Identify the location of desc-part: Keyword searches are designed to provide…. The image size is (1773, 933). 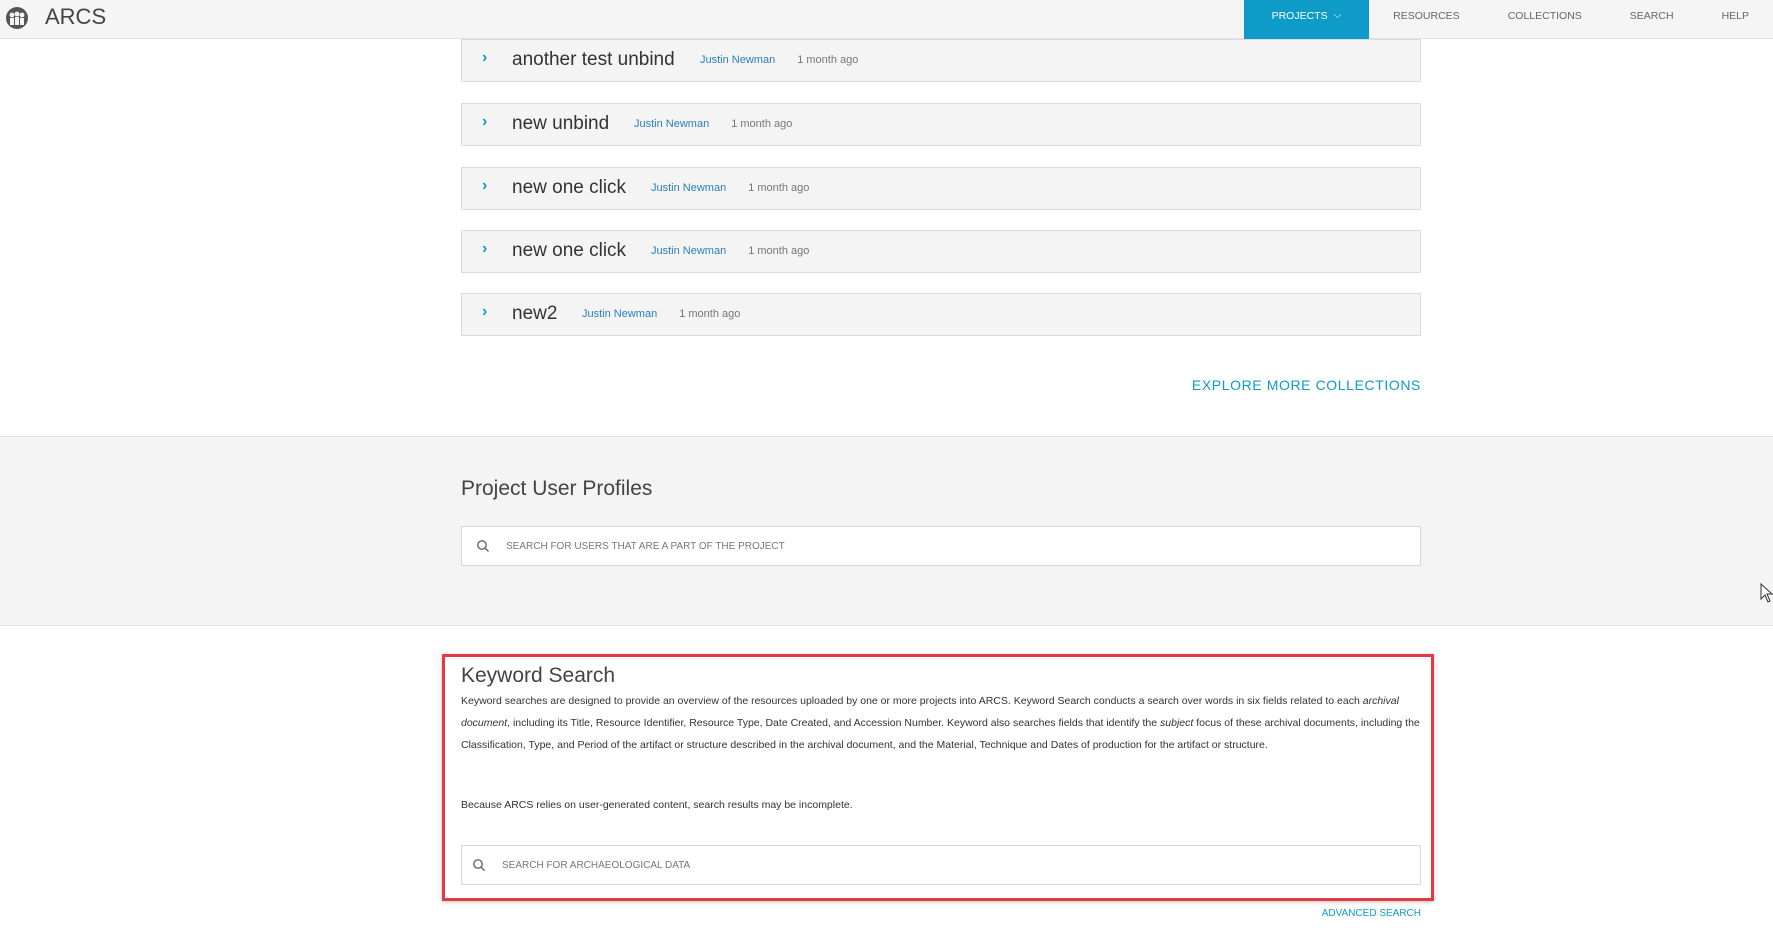
(912, 701).